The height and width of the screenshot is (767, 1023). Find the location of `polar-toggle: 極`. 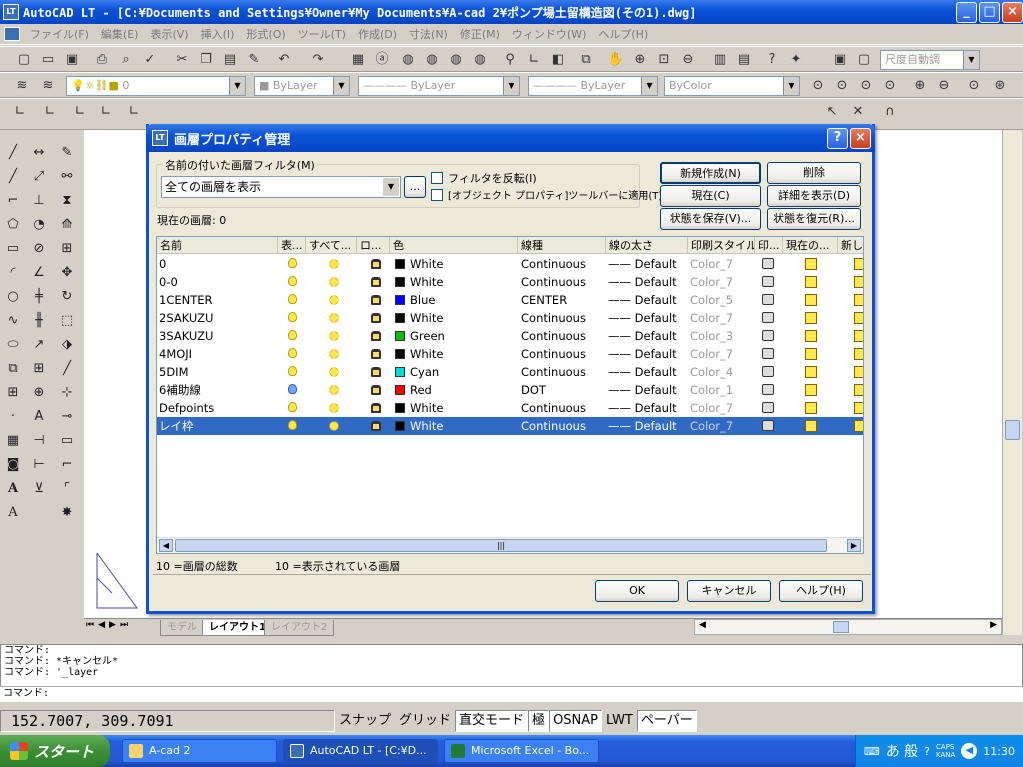

polar-toggle: 極 is located at coordinates (539, 721).